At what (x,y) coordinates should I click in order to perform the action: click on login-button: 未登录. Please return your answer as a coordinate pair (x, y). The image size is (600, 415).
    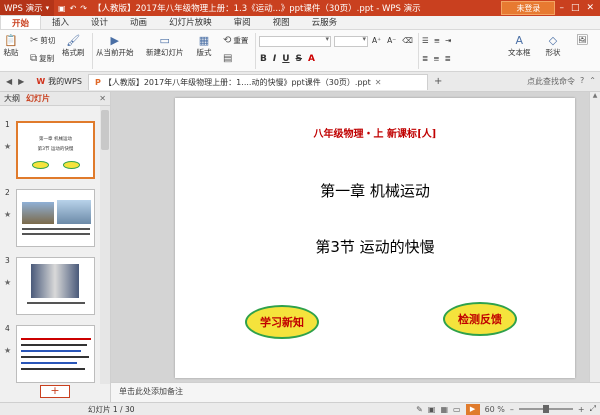
    Looking at the image, I should click on (528, 8).